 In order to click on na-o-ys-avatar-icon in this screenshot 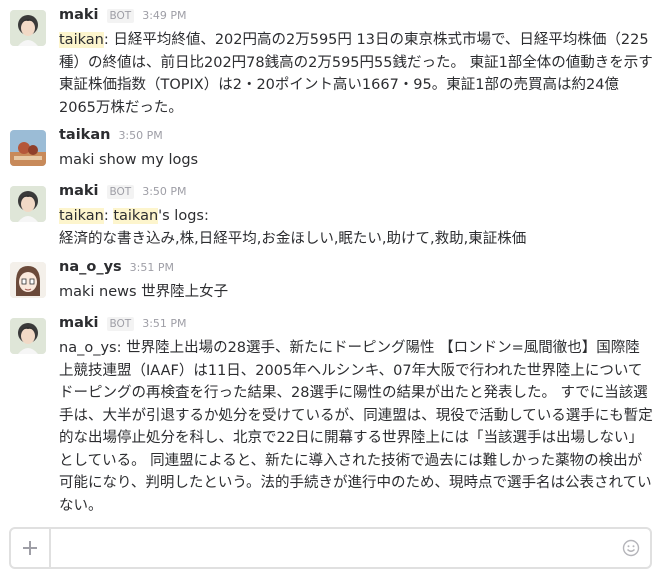, I will do `click(28, 280)`.